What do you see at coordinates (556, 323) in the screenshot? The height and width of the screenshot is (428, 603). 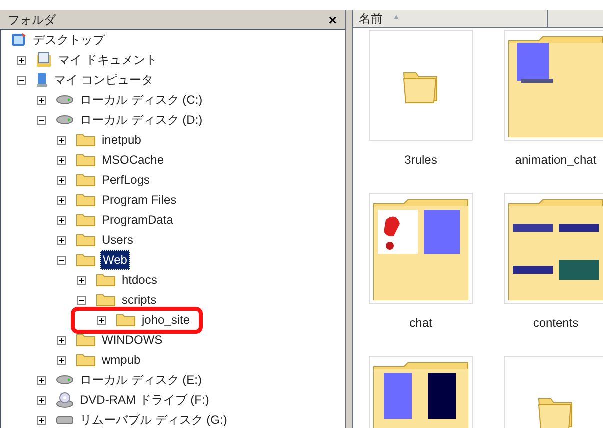 I see `file-name: contents` at bounding box center [556, 323].